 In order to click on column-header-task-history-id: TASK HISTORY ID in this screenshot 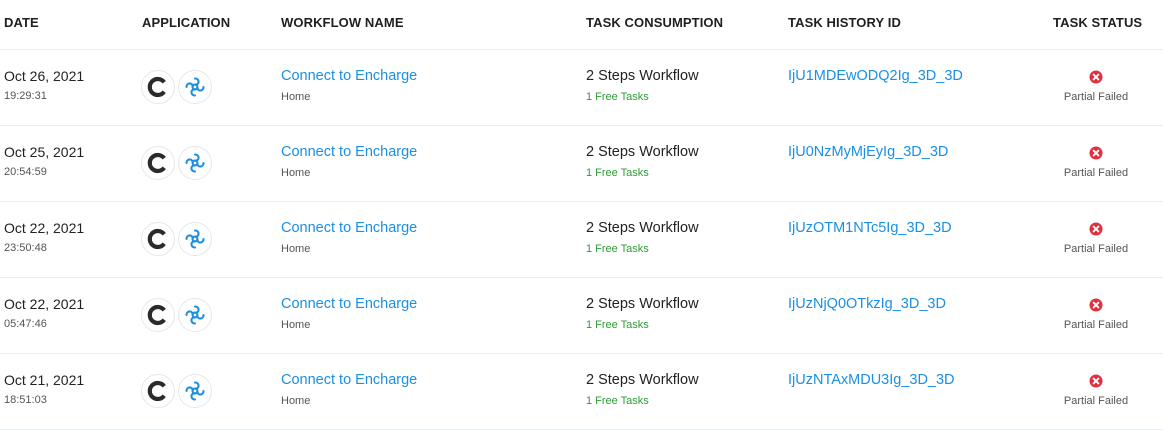, I will do `click(844, 22)`.